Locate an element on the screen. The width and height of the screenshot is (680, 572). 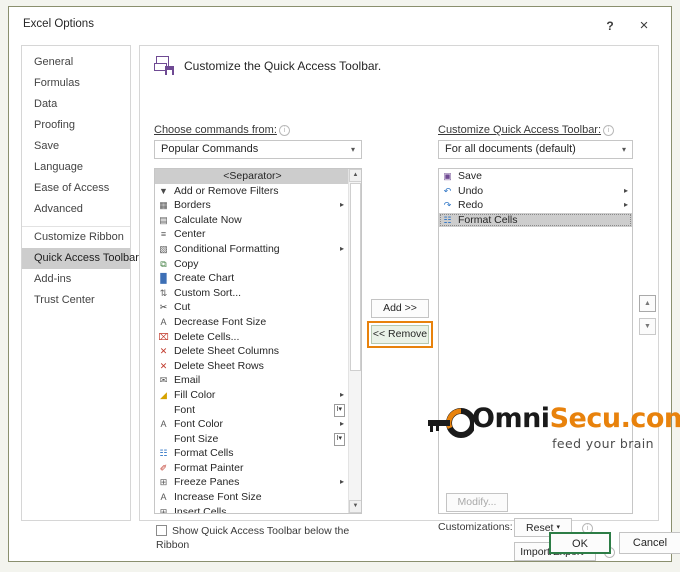
list-item: ✕ Delete Sheet Rows is located at coordinates (251, 366).